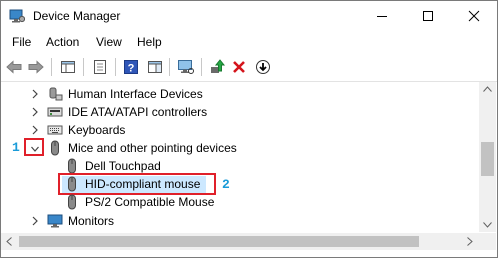 Image resolution: width=498 pixels, height=258 pixels. I want to click on title-bar: Device Manager, so click(249, 16).